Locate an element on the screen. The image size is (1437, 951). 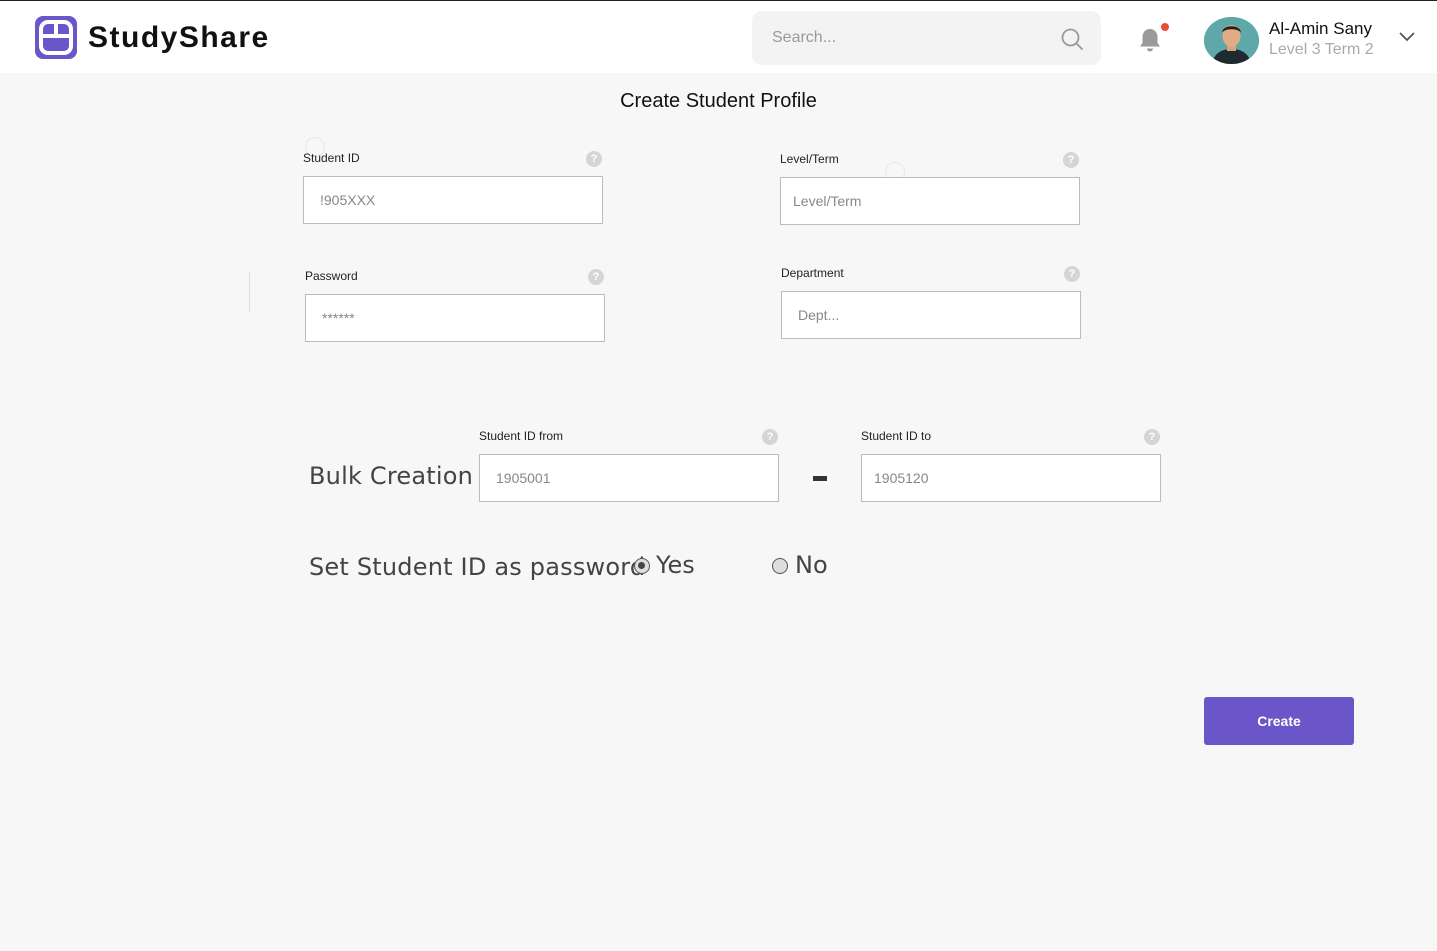
student-id-from-input is located at coordinates (629, 478).